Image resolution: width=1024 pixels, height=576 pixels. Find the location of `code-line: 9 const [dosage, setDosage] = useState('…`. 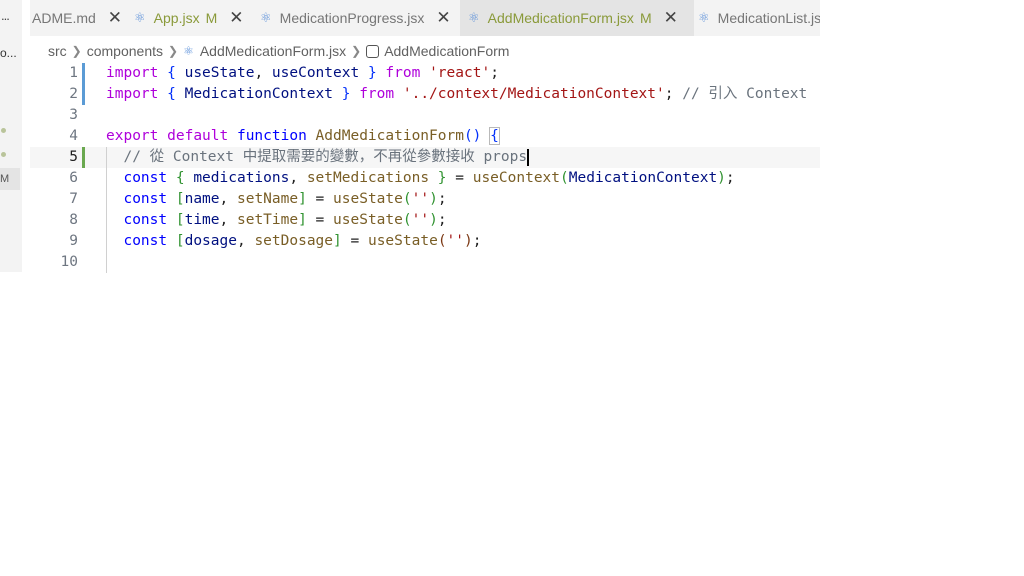

code-line: 9 const [dosage, setDosage] = useState('… is located at coordinates (425, 241).